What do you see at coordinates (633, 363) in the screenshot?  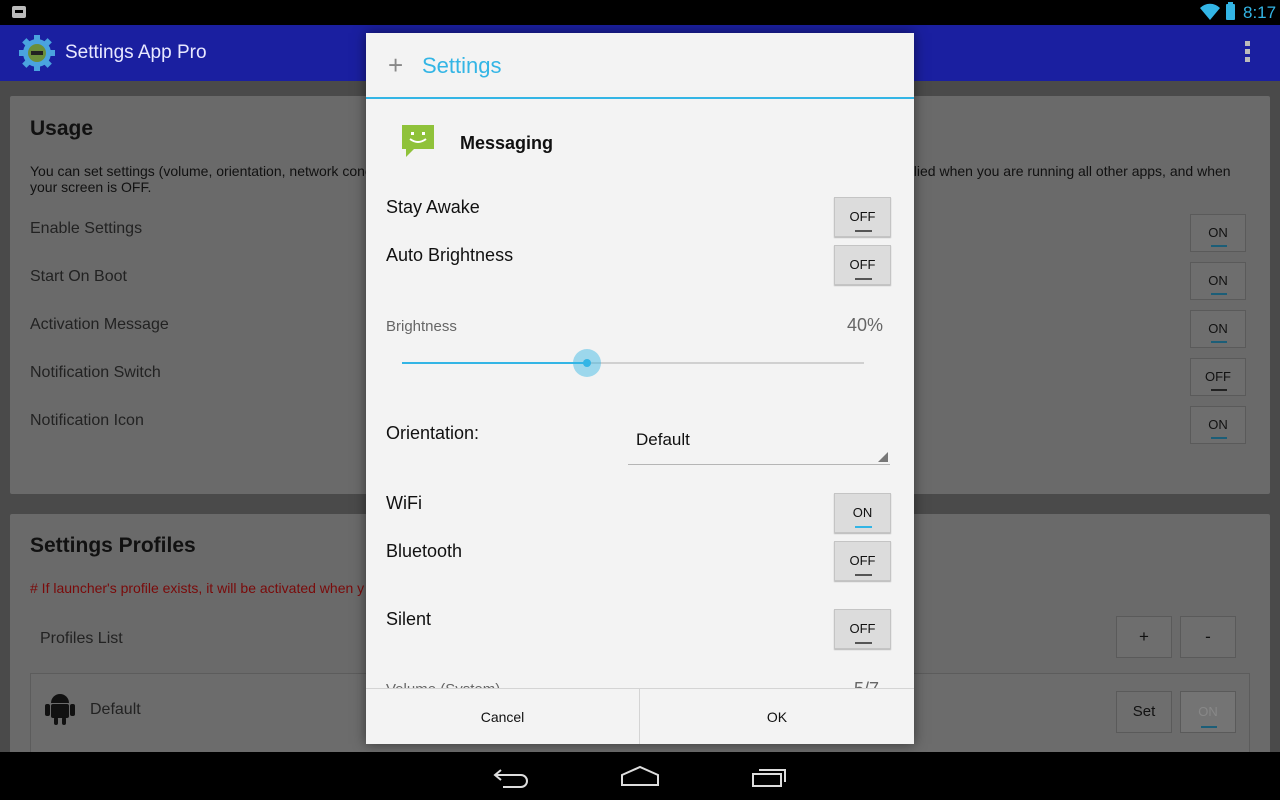 I see `brightness-slider` at bounding box center [633, 363].